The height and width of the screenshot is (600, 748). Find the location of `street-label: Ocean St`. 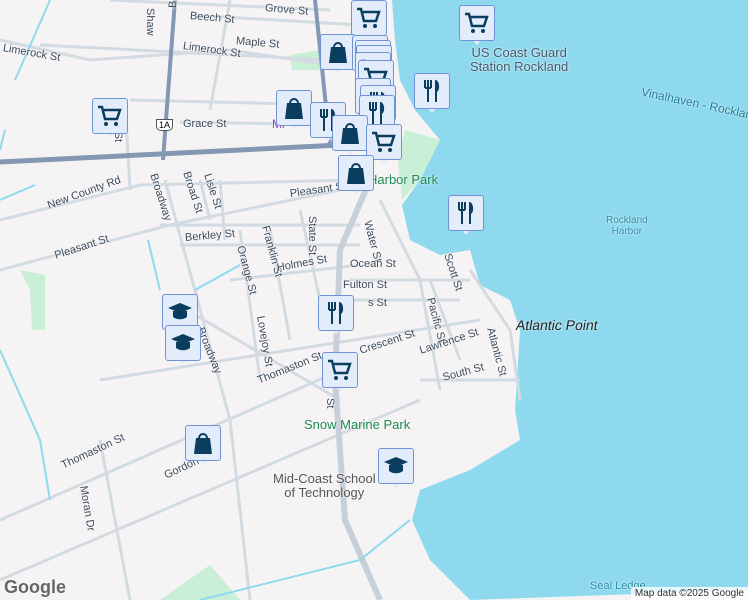

street-label: Ocean St is located at coordinates (373, 264).